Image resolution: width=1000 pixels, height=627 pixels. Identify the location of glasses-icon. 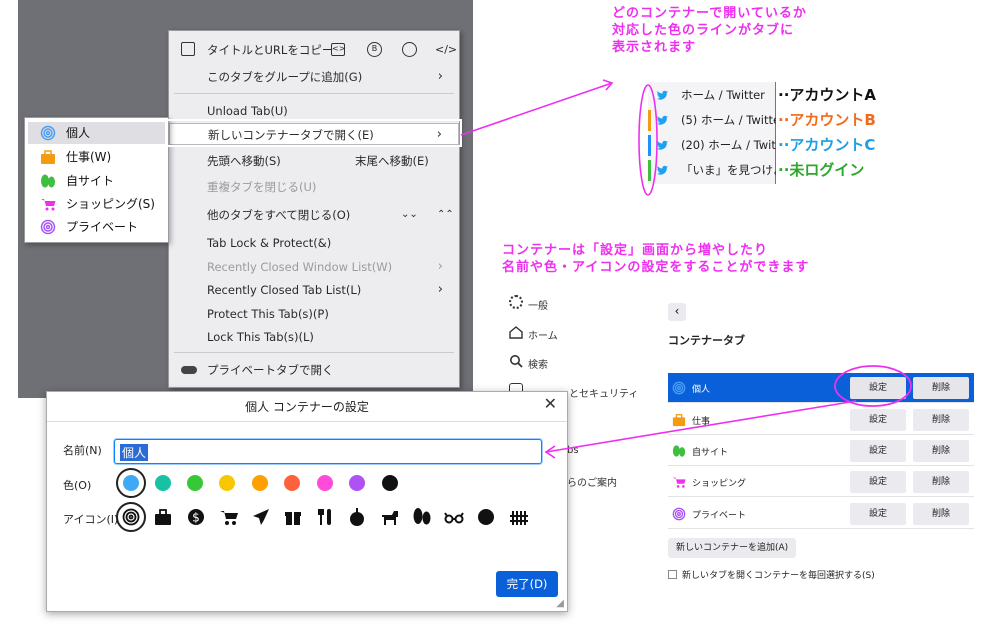
(454, 517).